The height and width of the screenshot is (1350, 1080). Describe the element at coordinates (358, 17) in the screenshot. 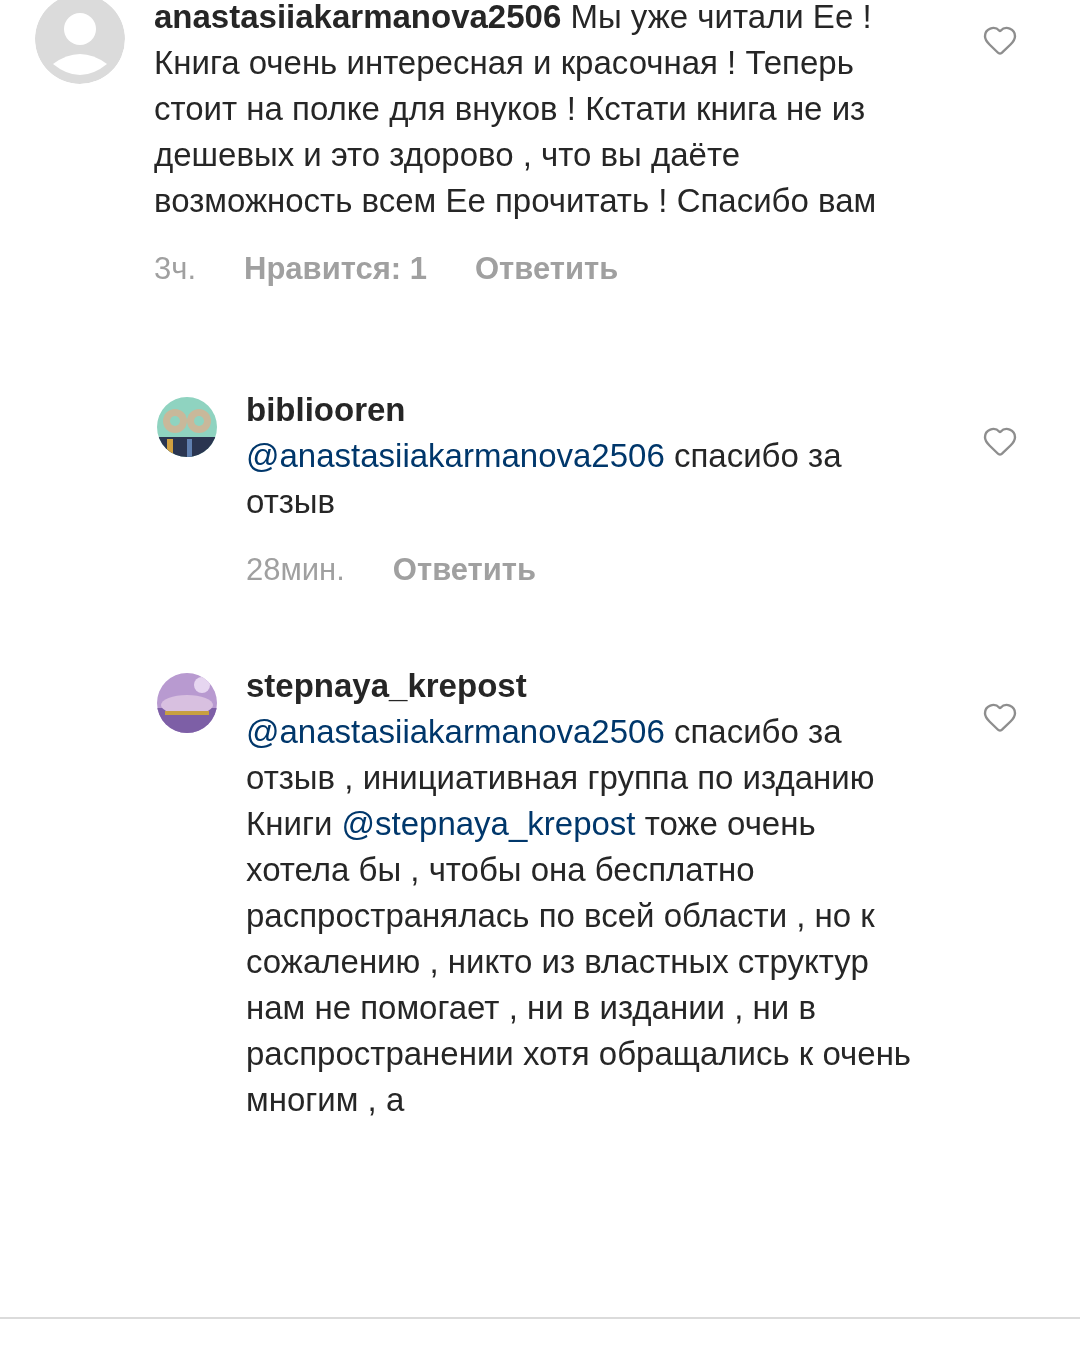

I see `username-link: anastasiiakarmanova2506` at that location.